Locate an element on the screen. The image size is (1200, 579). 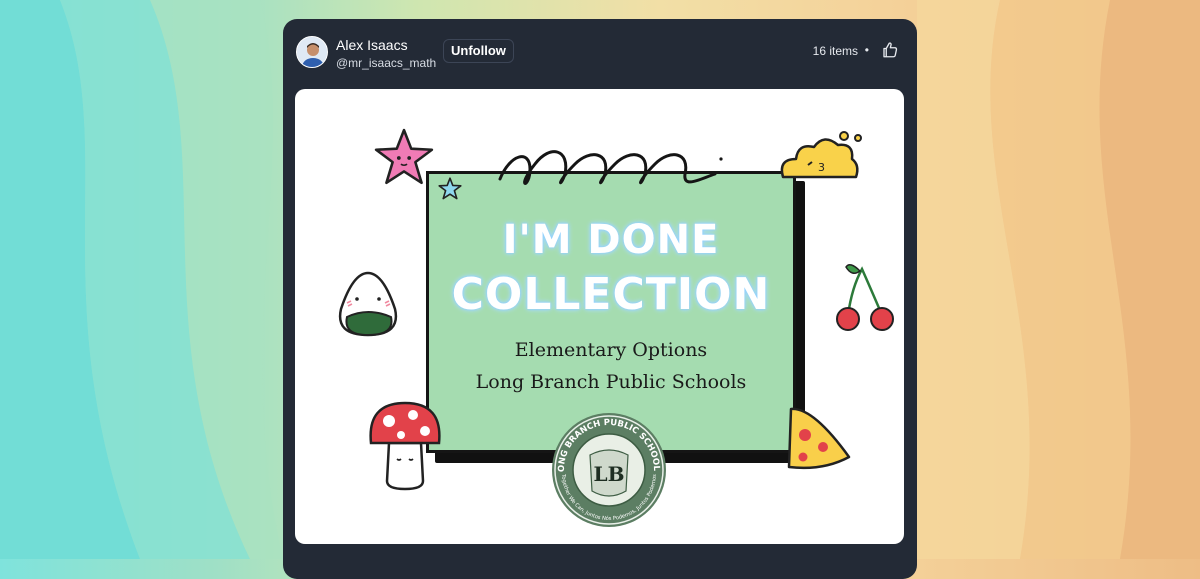
swirl-doodle-icon is located at coordinates (610, 167).